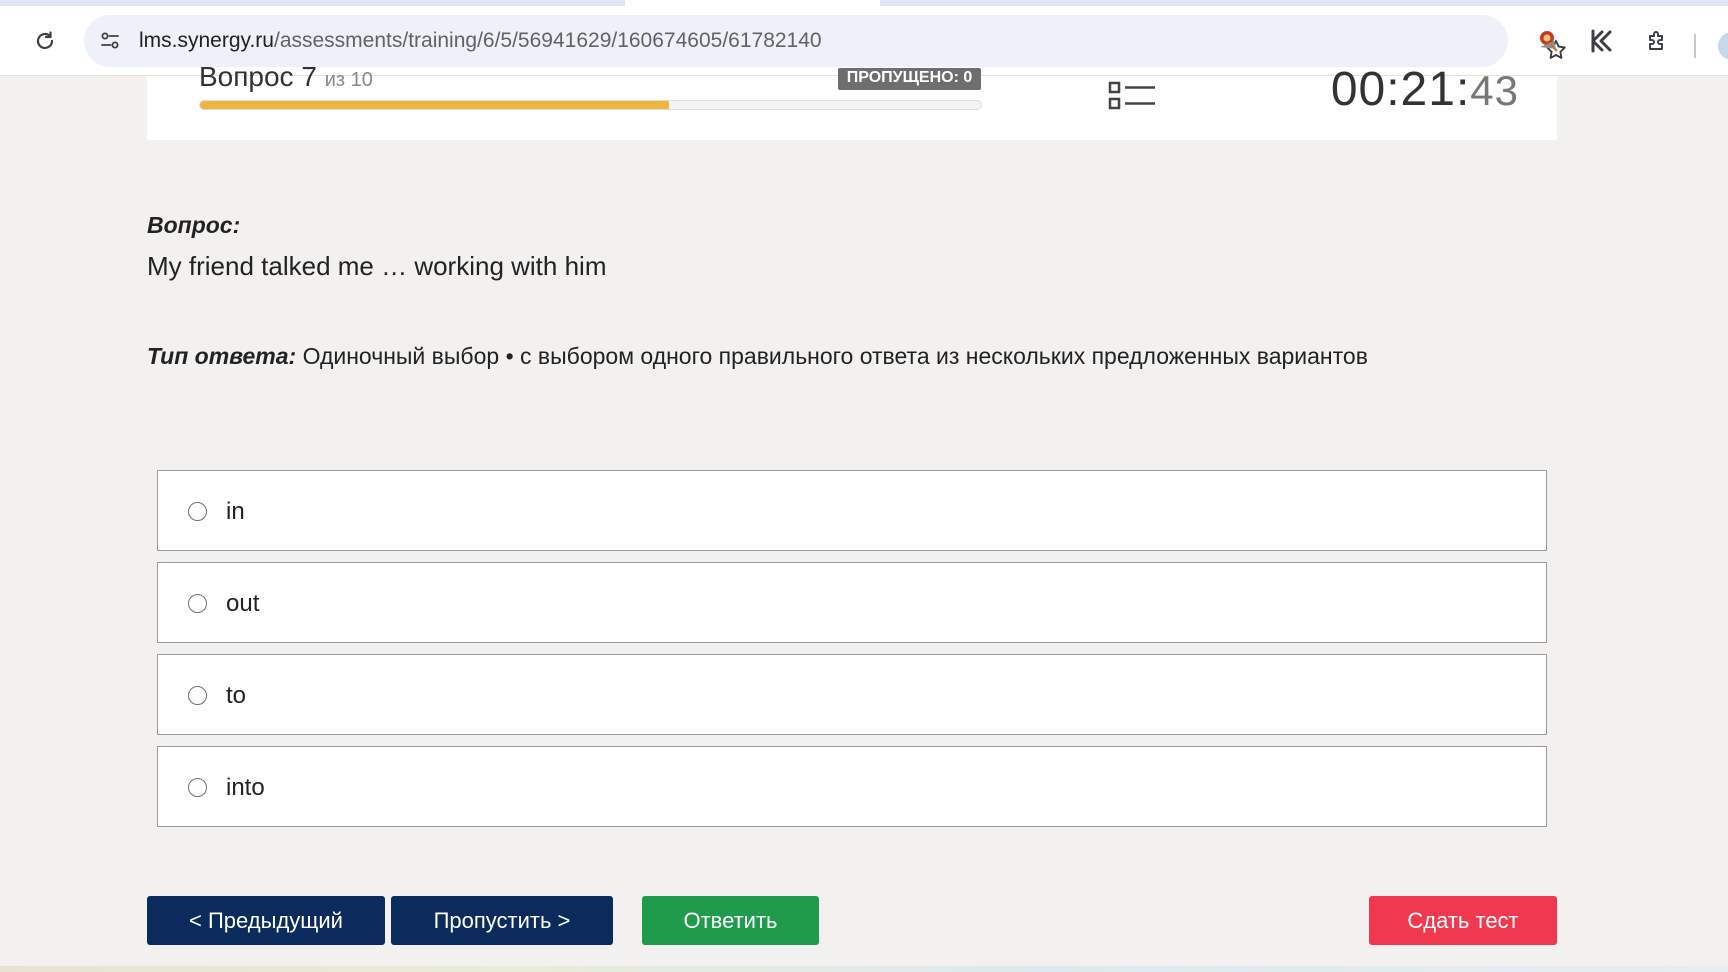 This screenshot has width=1728, height=972. What do you see at coordinates (1695, 46) in the screenshot?
I see `toolbar-separator` at bounding box center [1695, 46].